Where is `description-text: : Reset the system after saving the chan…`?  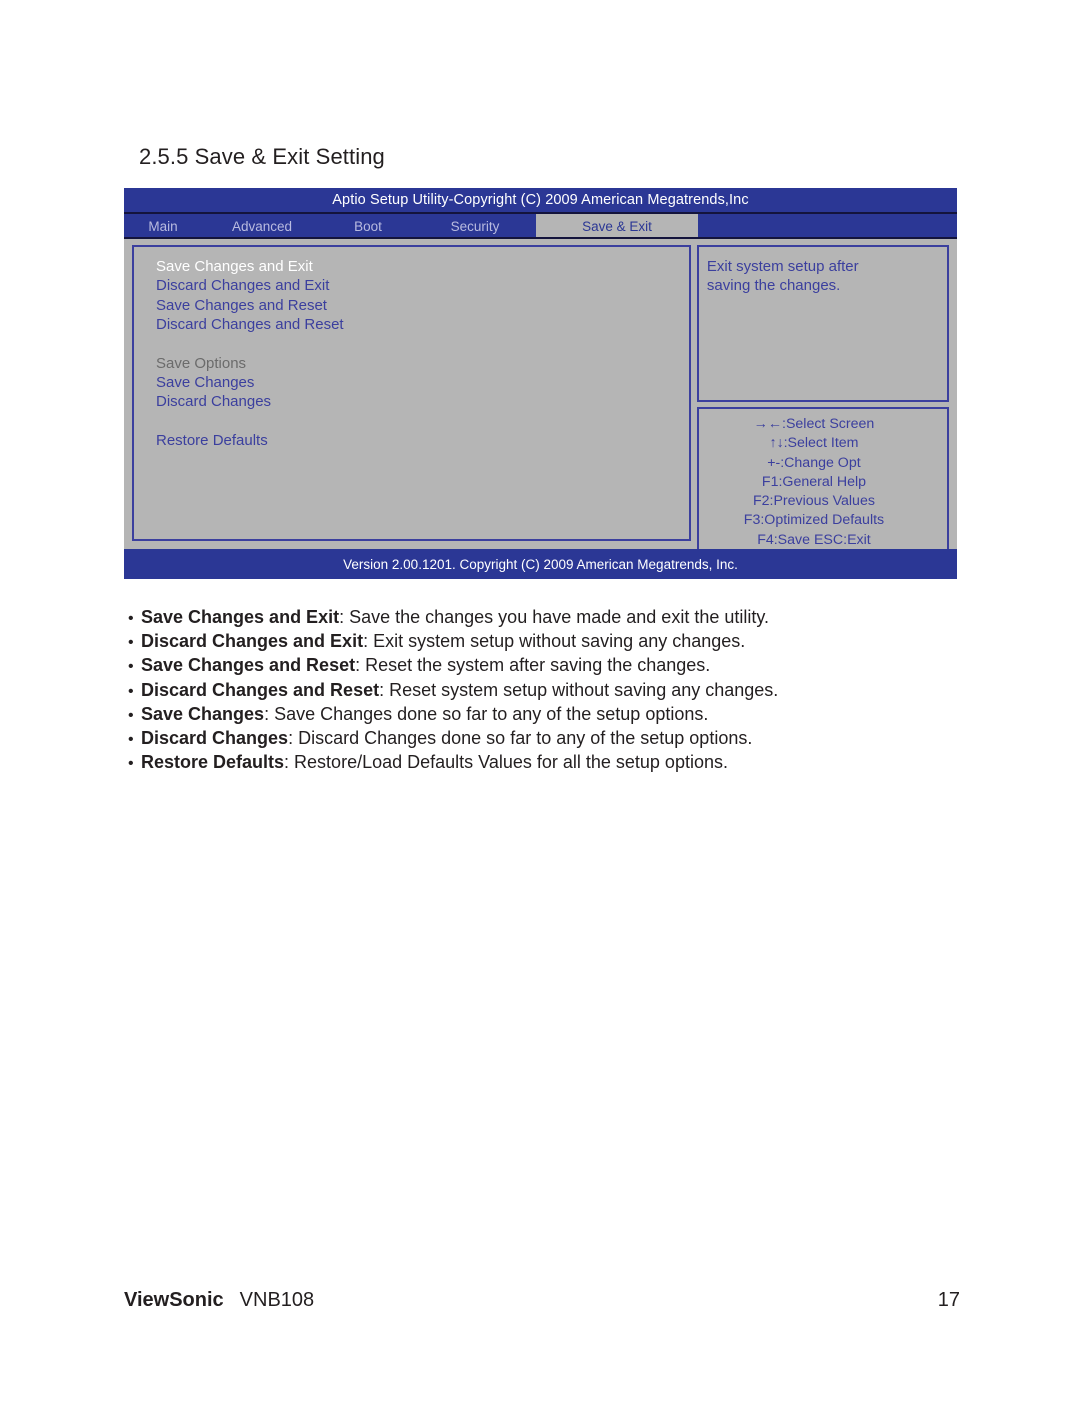
description-text: : Reset the system after saving the chan… is located at coordinates (533, 665).